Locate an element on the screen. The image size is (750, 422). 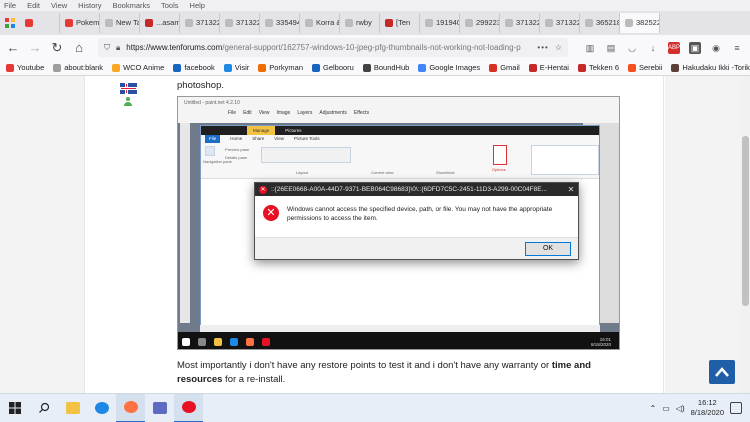
error-dialog-taskbar-icon is located at coordinates (188, 407).